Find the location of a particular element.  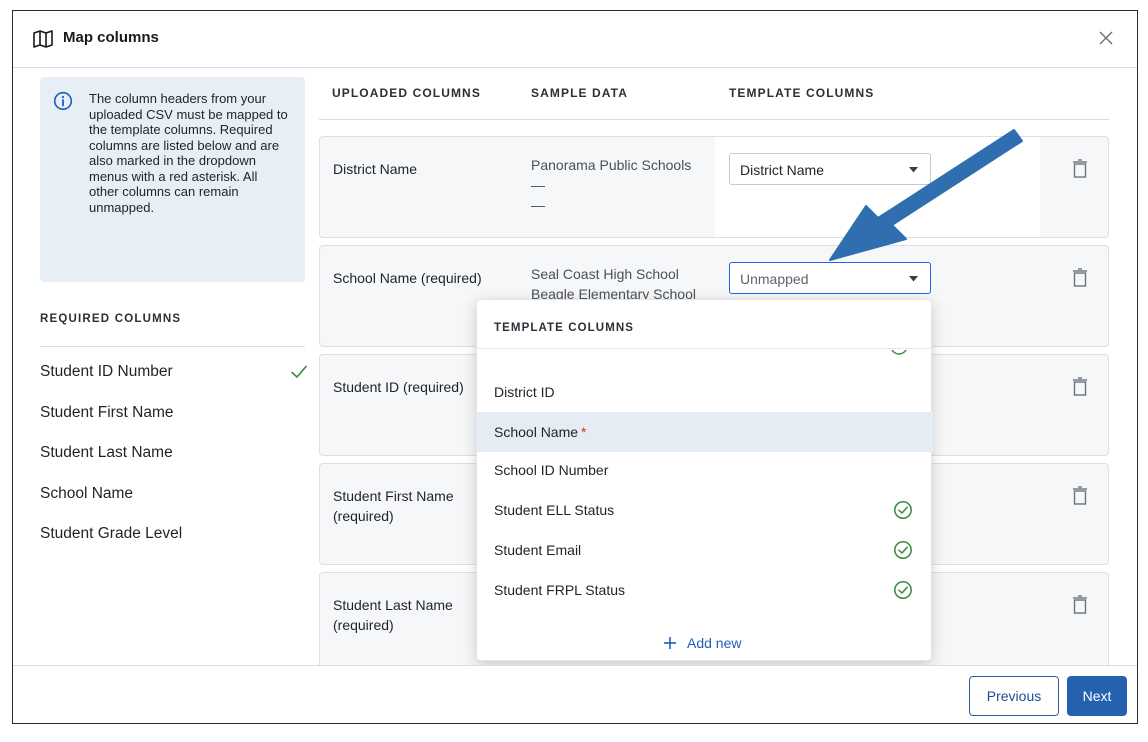

required-column-label: Student ID Number is located at coordinates (106, 371).